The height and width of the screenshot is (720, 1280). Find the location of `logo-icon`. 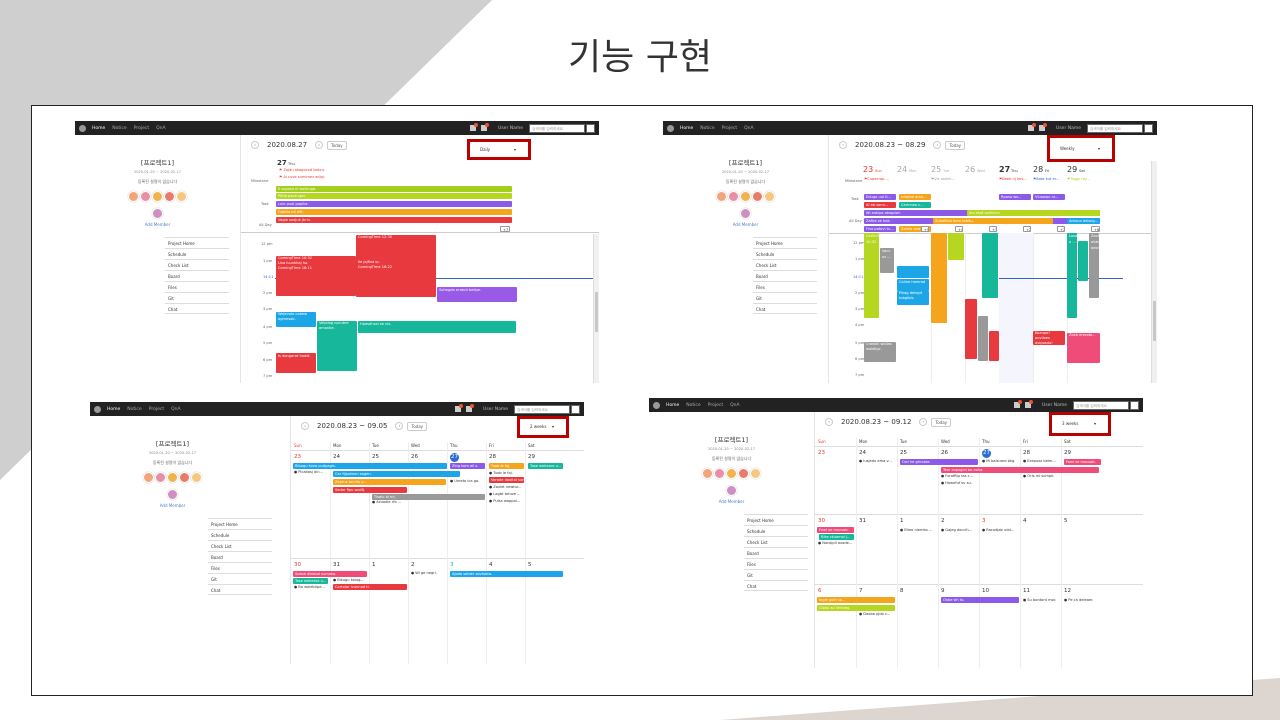

logo-icon is located at coordinates (82, 128).